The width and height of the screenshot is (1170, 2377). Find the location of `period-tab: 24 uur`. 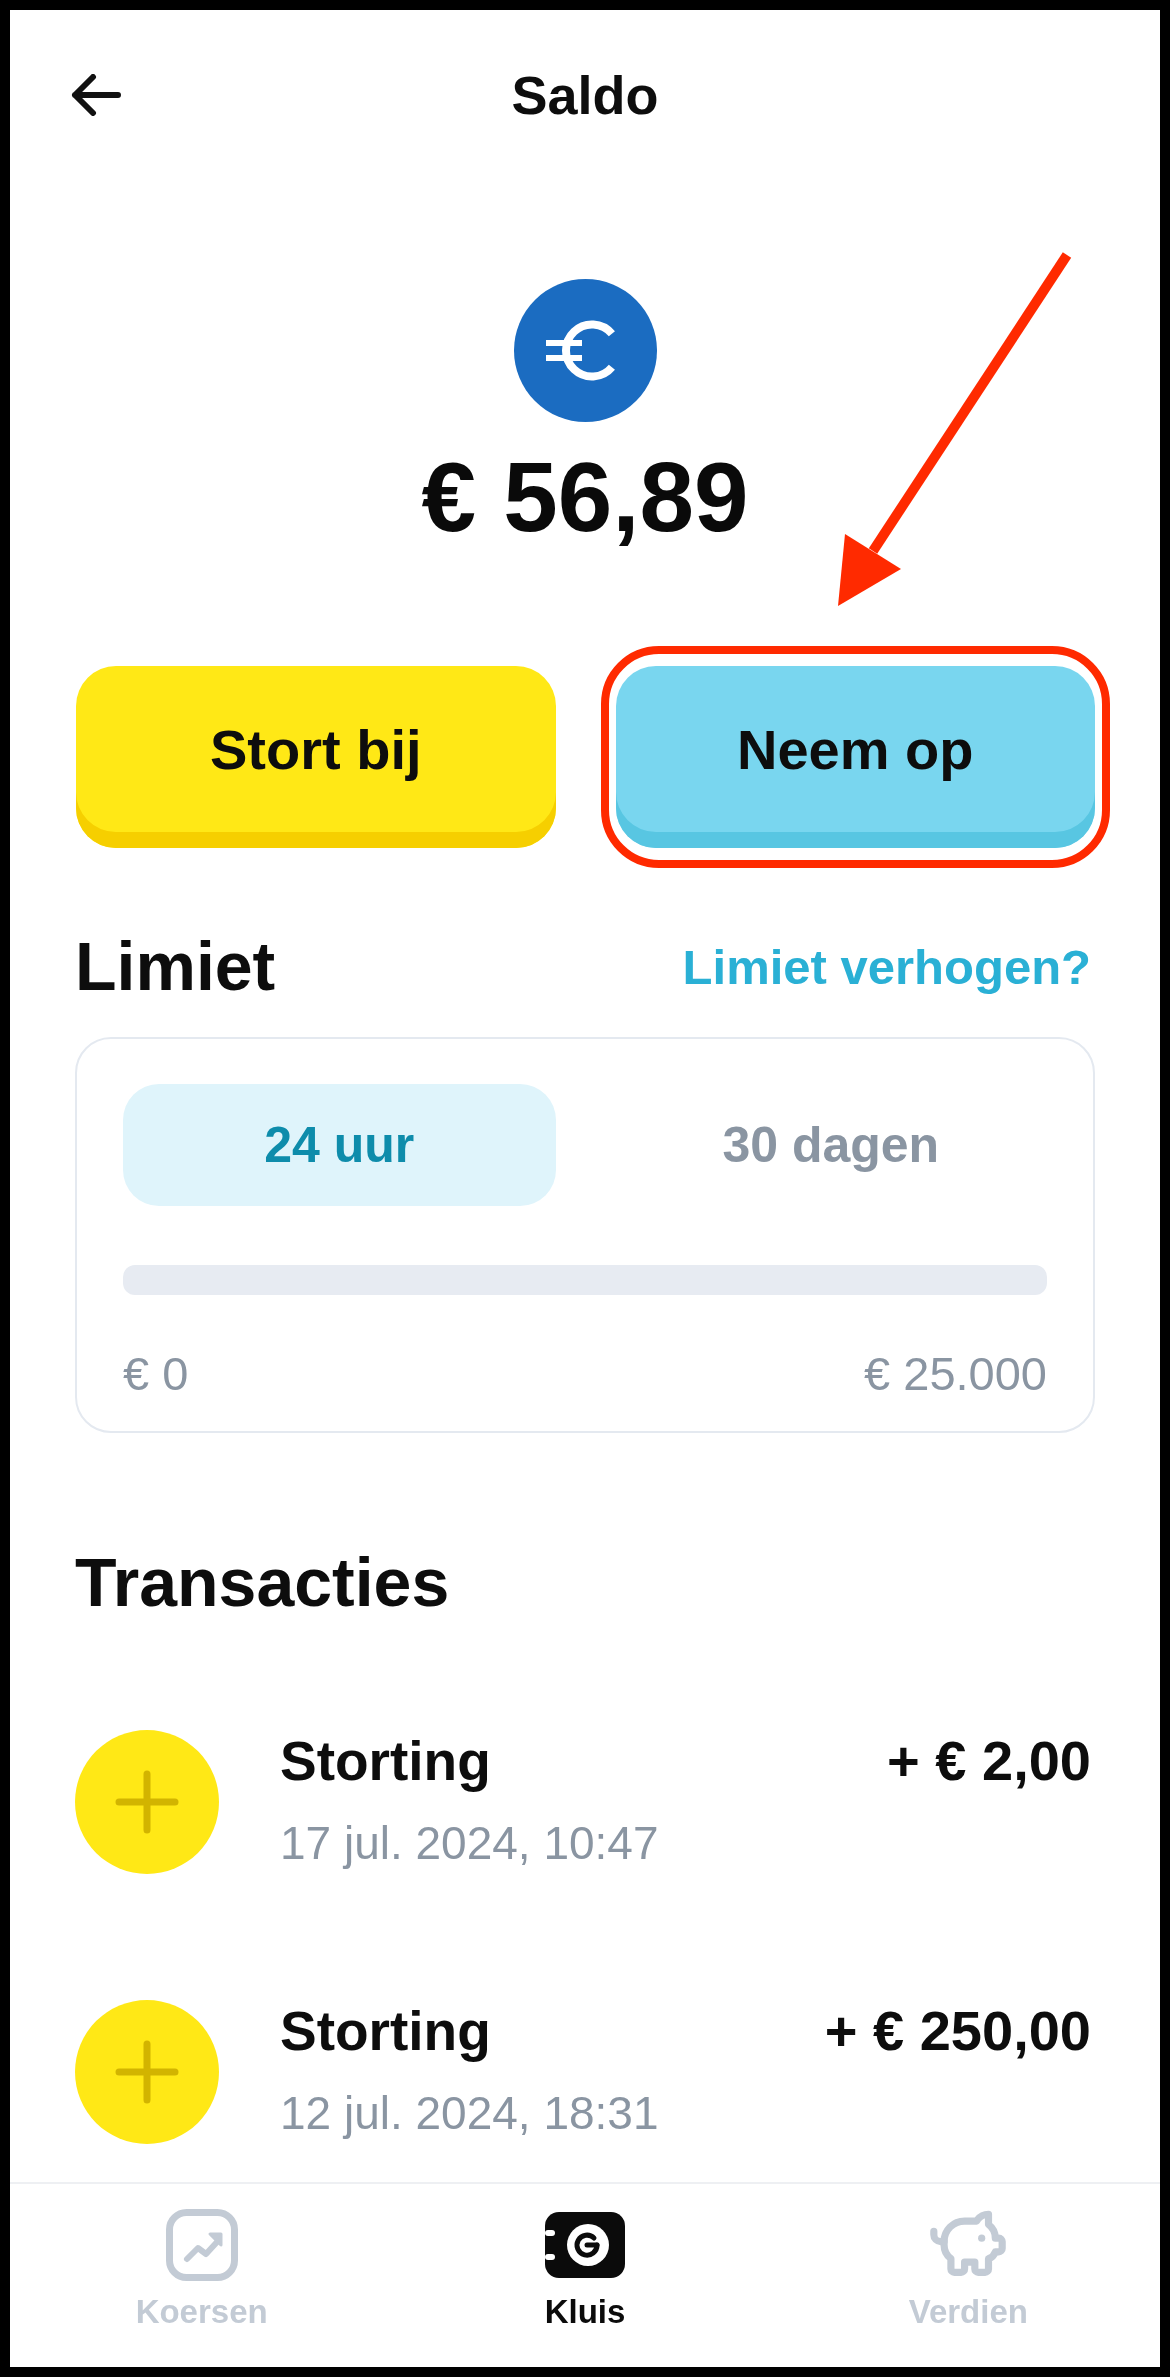

period-tab: 24 uur is located at coordinates (339, 1145).